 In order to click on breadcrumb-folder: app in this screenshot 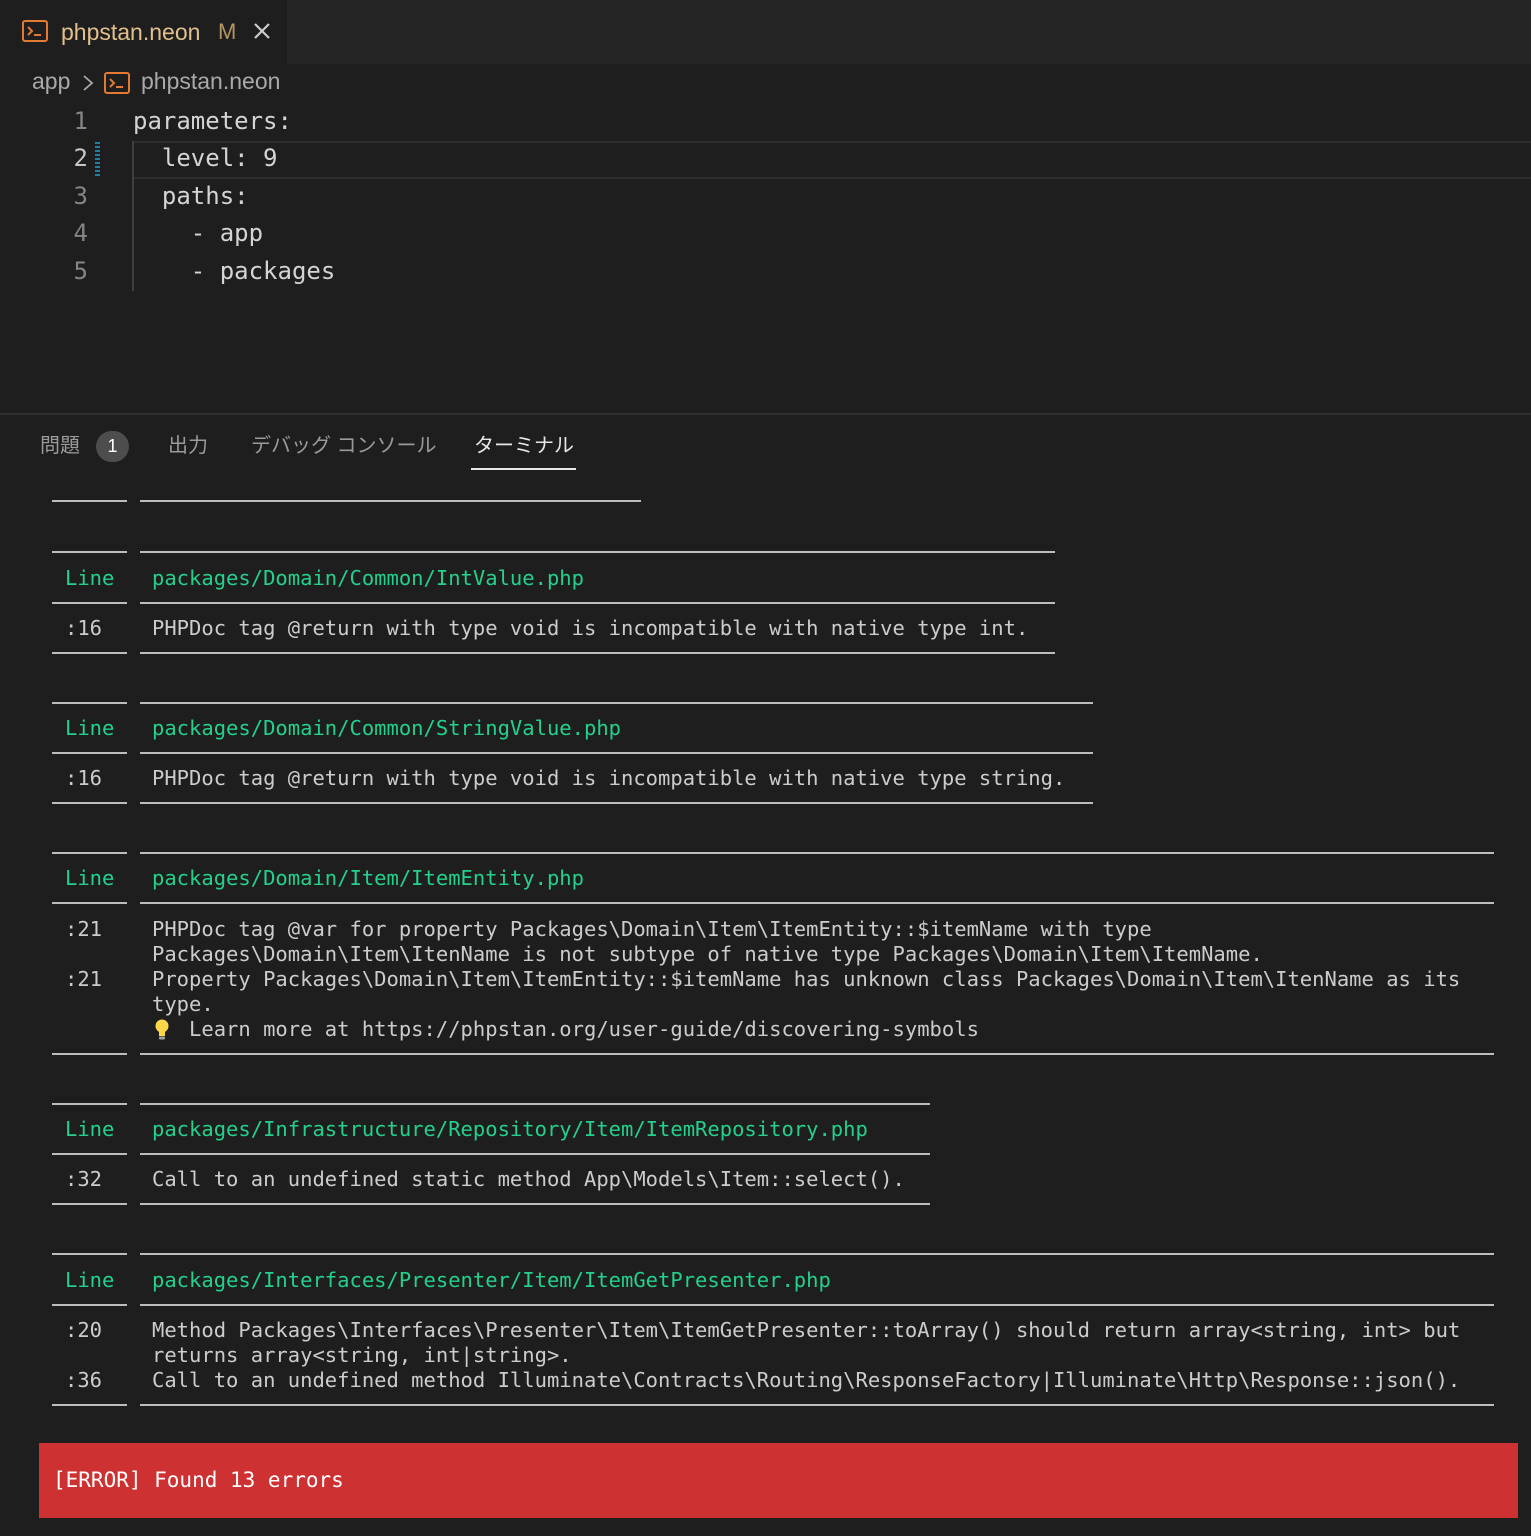, I will do `click(51, 81)`.